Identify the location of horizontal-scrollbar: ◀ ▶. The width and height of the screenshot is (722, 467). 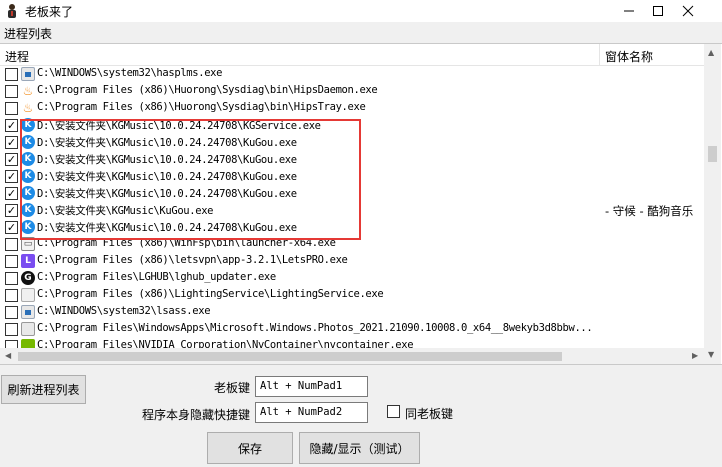
(352, 356).